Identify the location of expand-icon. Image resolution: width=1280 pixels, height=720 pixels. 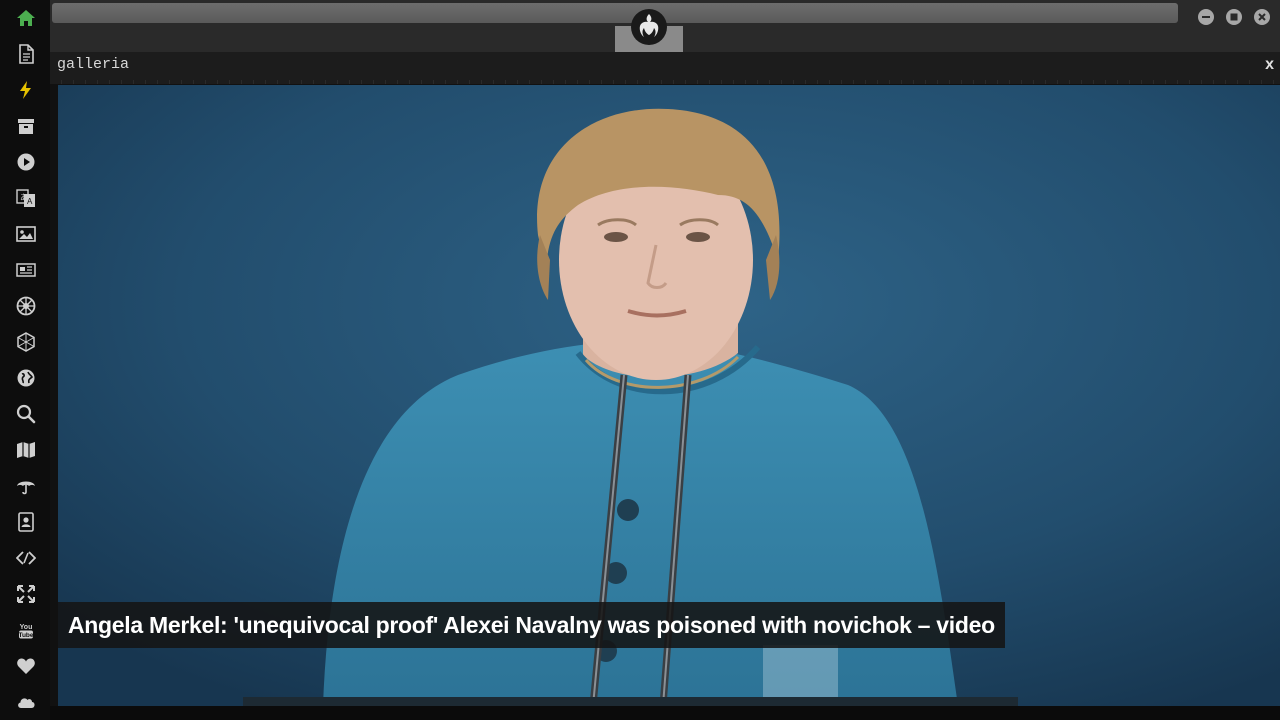
(26, 594).